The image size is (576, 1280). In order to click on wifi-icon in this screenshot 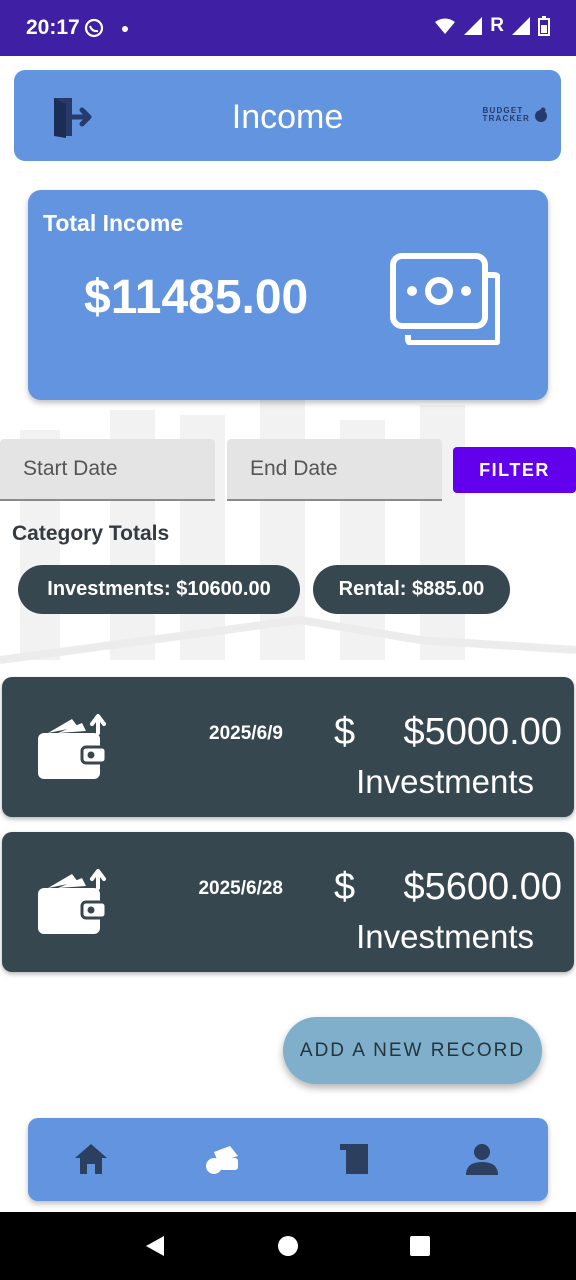, I will do `click(445, 26)`.